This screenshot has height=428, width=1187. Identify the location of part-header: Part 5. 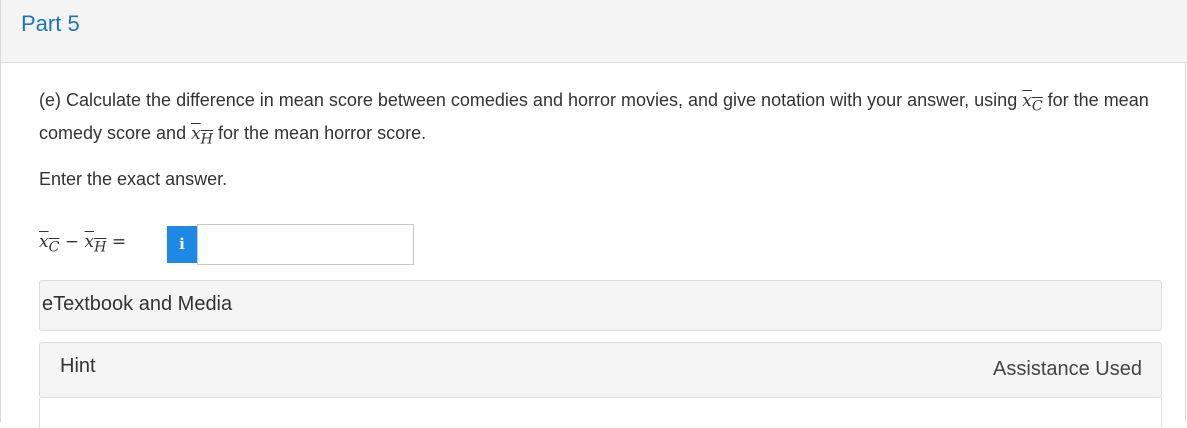
(594, 31).